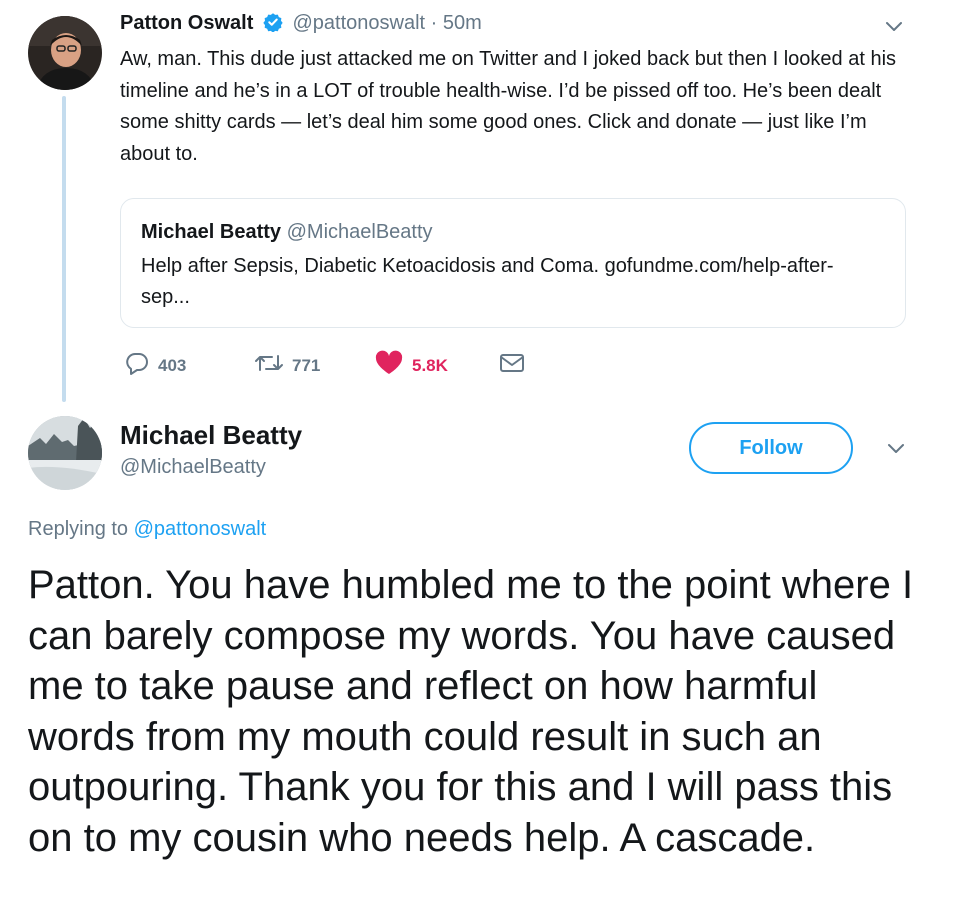 The image size is (960, 924). I want to click on retweet-button: 771, so click(287, 365).